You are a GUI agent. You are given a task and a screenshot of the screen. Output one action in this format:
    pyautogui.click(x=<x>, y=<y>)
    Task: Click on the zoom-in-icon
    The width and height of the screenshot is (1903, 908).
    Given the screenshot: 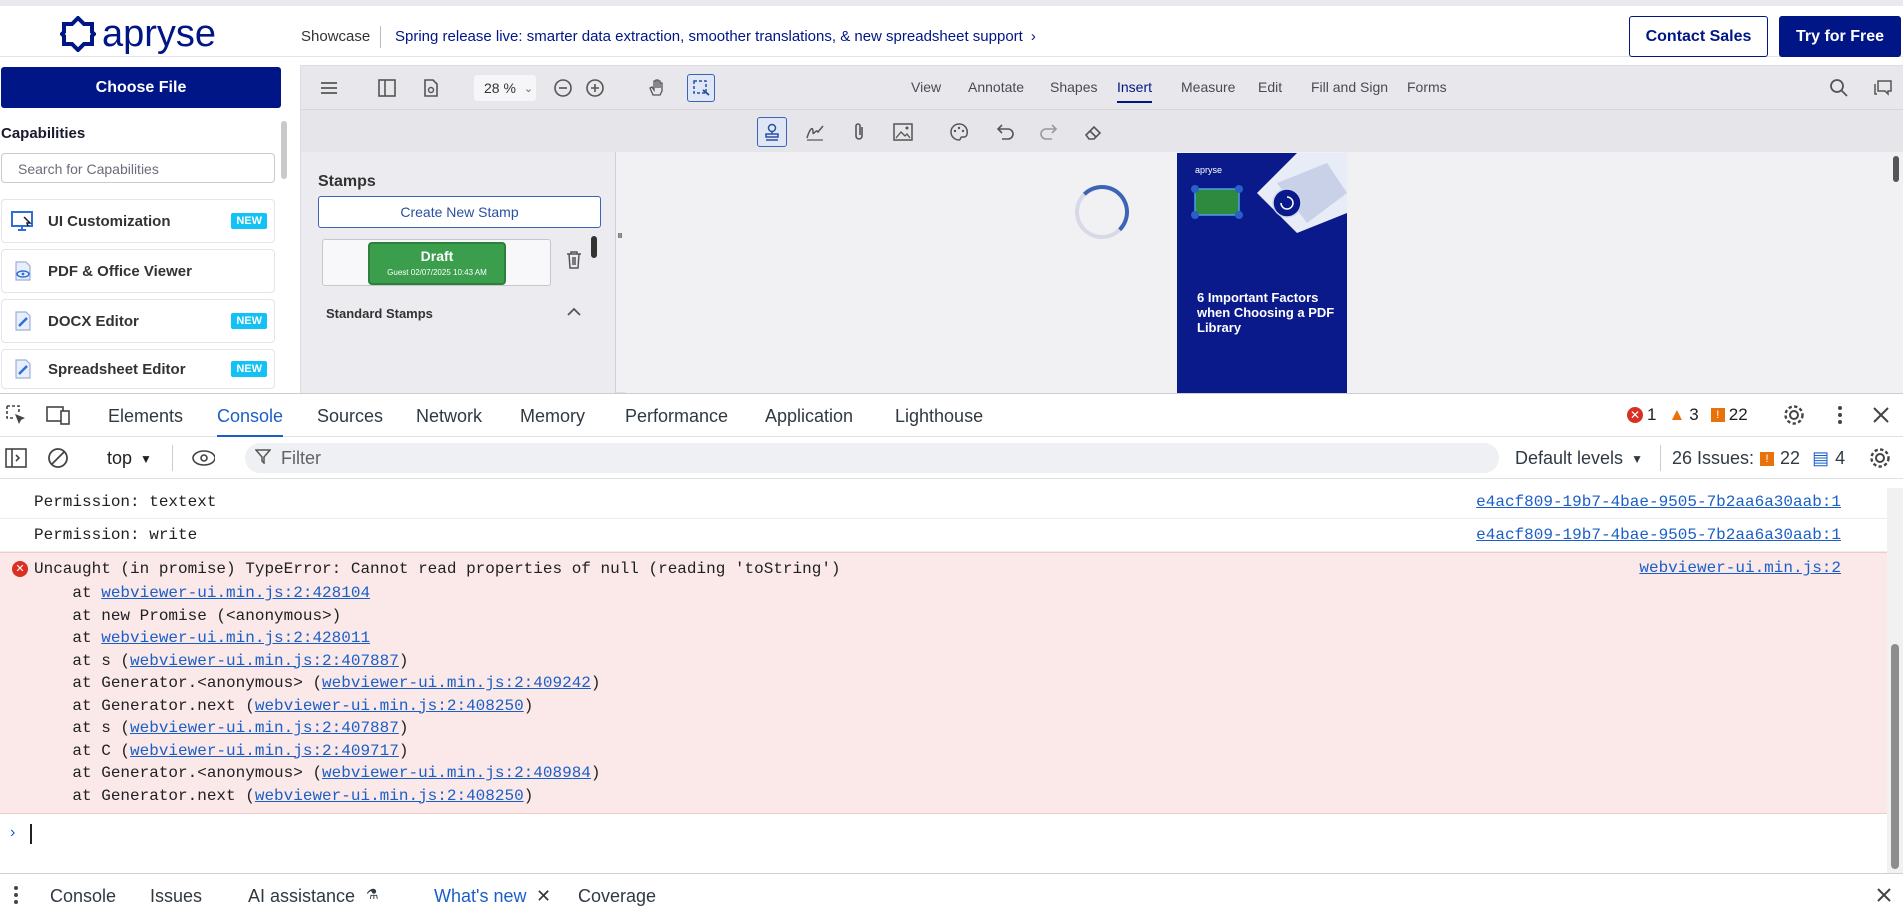 What is the action you would take?
    pyautogui.click(x=595, y=88)
    